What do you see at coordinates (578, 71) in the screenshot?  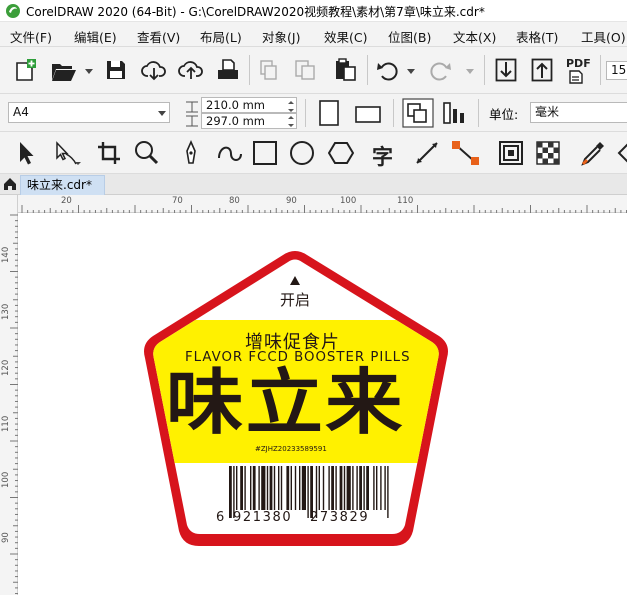 I see `publish-pdf-button: PDF` at bounding box center [578, 71].